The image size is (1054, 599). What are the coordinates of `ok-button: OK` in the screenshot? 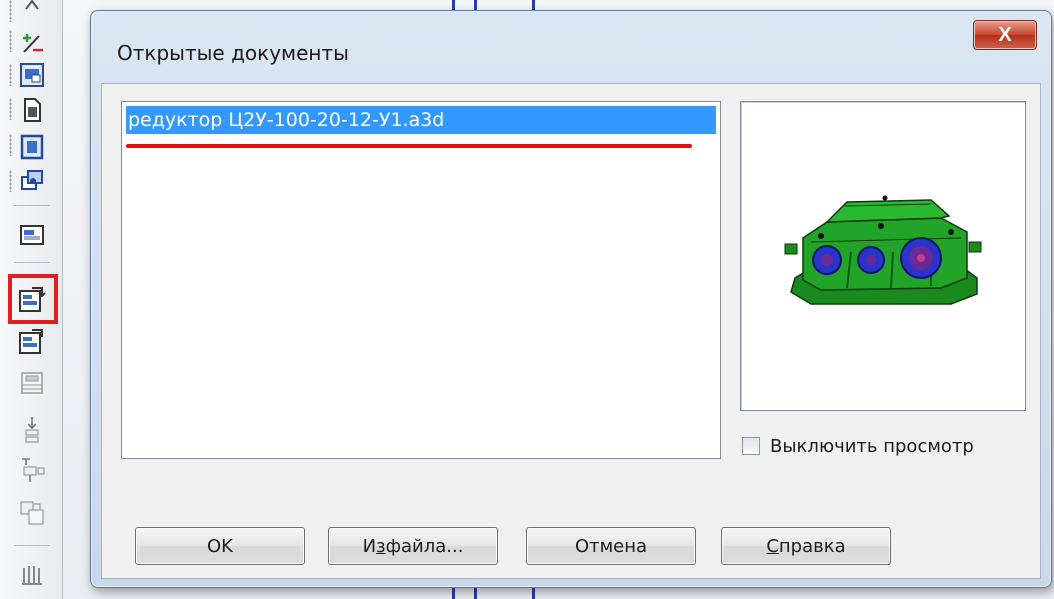 It's located at (220, 546).